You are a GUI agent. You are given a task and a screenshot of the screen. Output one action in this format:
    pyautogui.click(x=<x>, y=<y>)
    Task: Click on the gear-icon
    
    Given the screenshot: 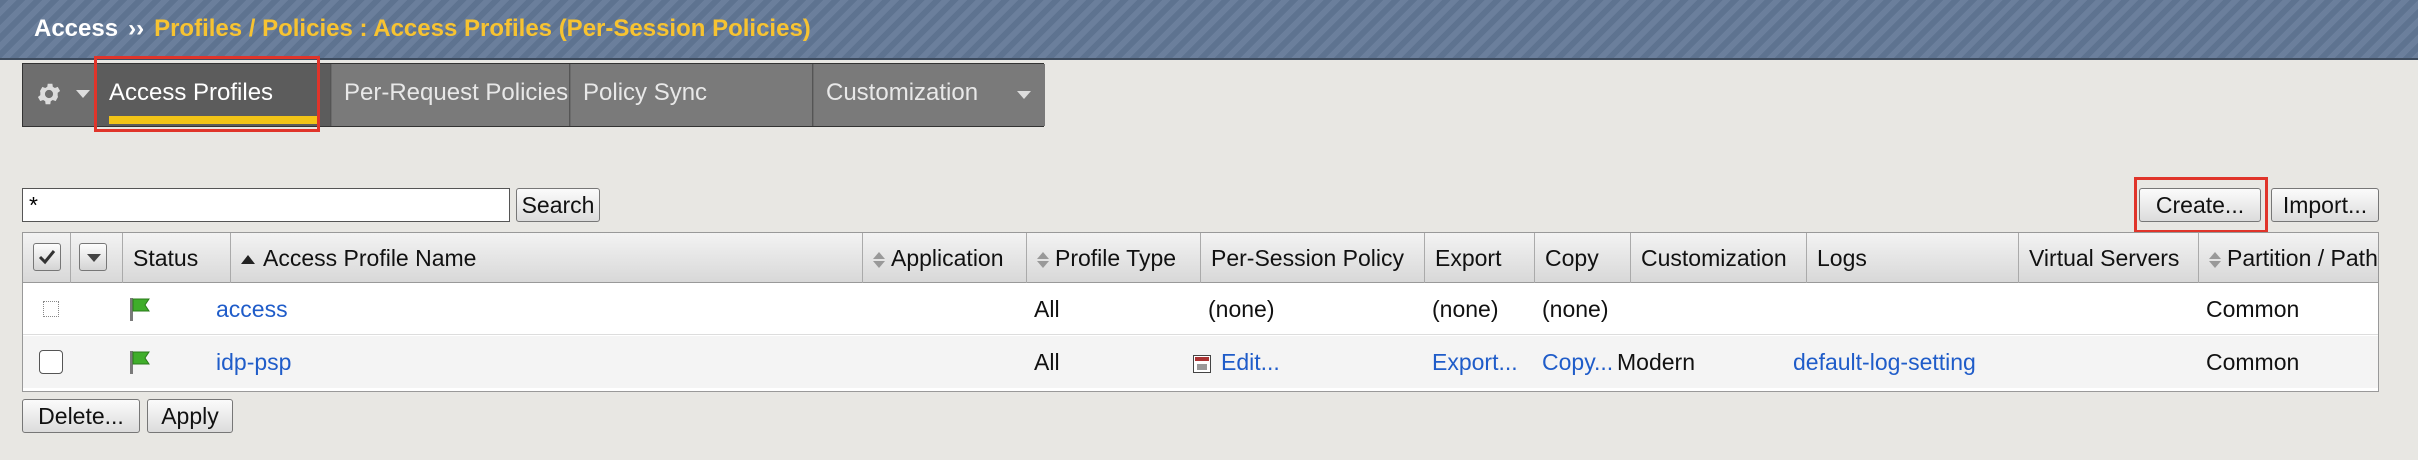 What is the action you would take?
    pyautogui.click(x=49, y=93)
    